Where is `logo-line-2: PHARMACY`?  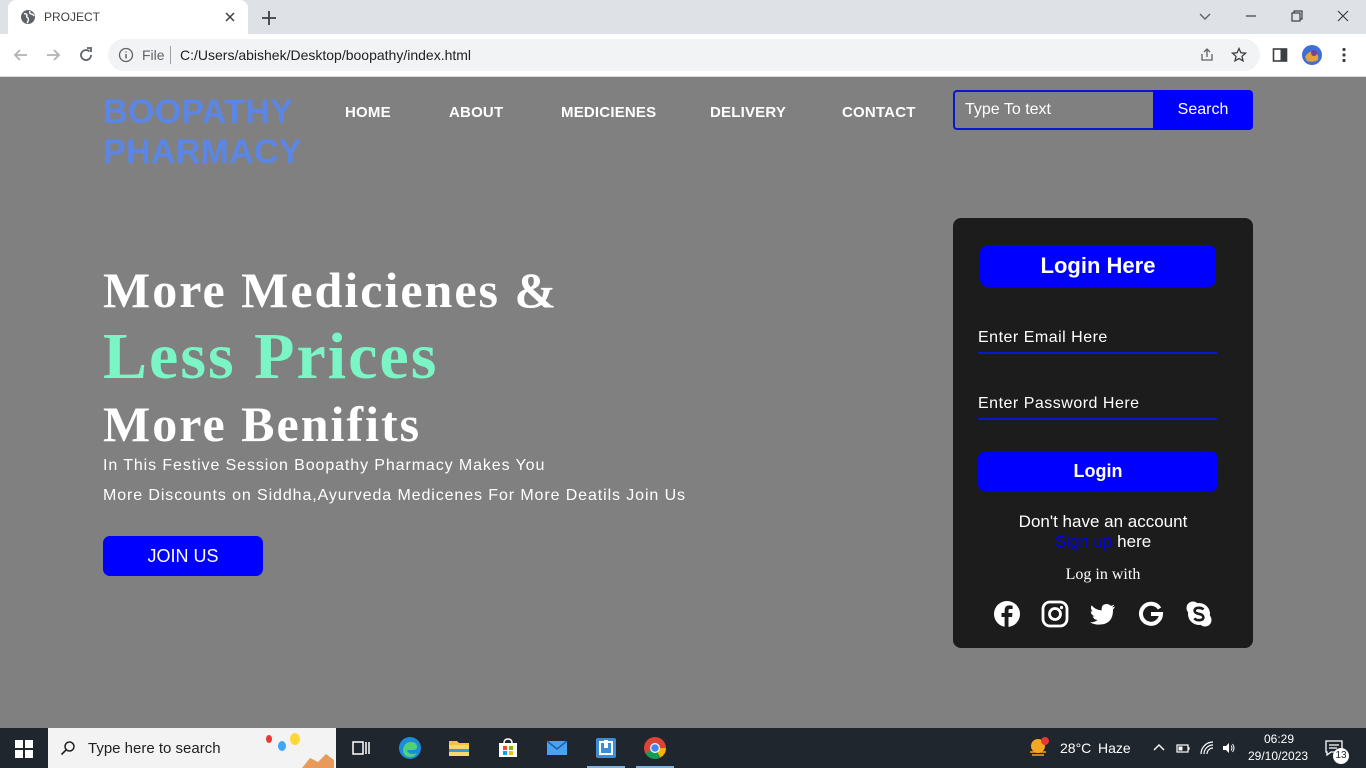 logo-line-2: PHARMACY is located at coordinates (202, 152).